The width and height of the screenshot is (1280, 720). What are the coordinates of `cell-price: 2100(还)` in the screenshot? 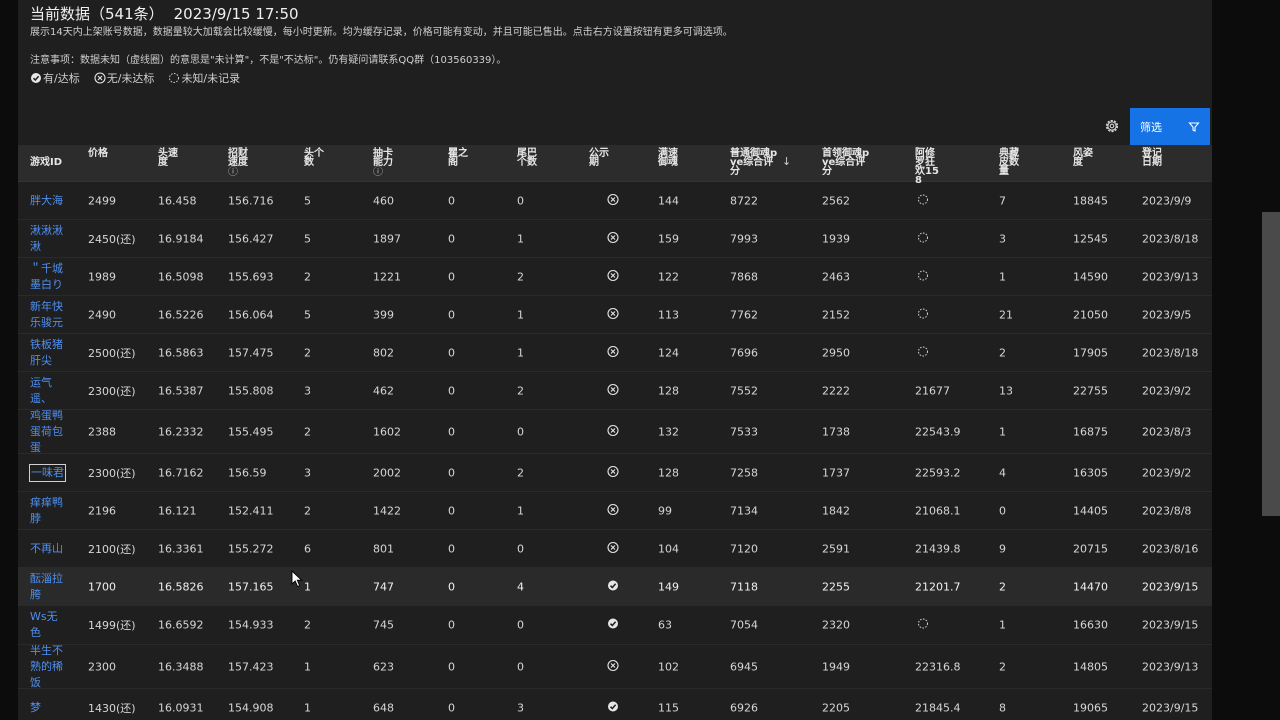 It's located at (112, 549).